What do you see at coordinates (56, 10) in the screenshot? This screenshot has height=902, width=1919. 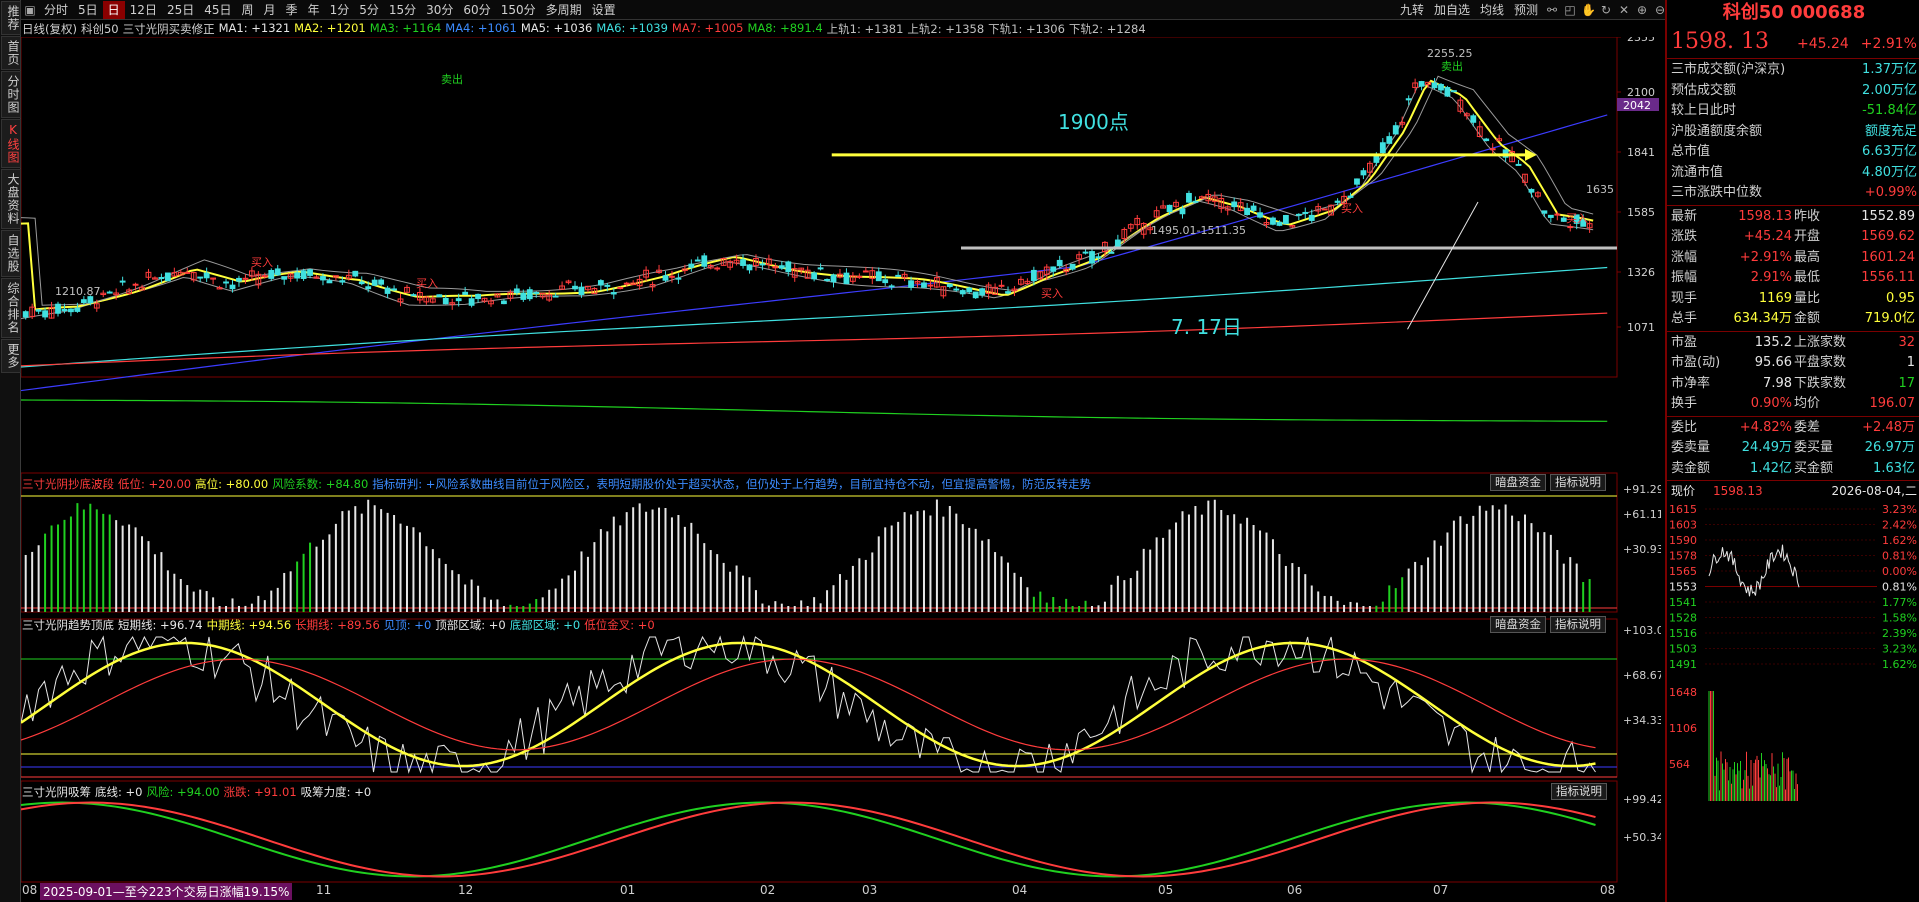 I see `period-0: 分时` at bounding box center [56, 10].